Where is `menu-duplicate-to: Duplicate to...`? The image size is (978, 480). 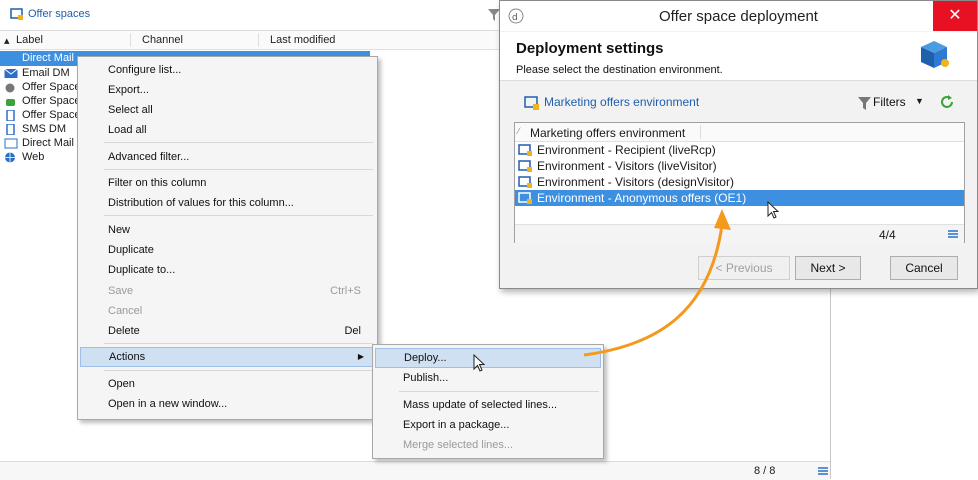 menu-duplicate-to: Duplicate to... is located at coordinates (227, 270).